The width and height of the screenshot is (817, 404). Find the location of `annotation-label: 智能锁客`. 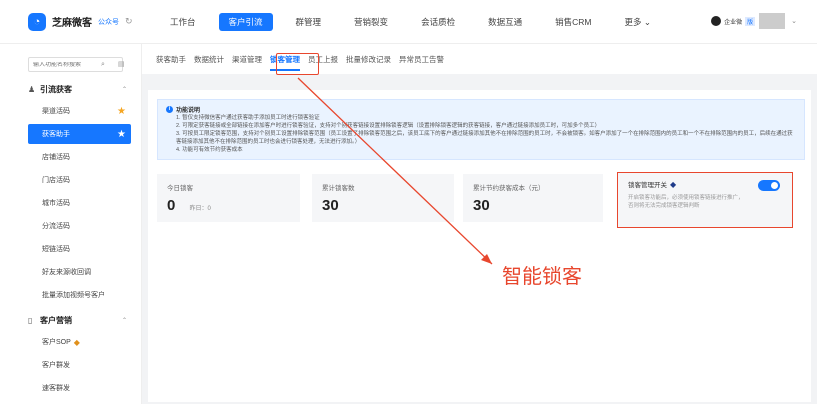

annotation-label: 智能锁客 is located at coordinates (542, 276).